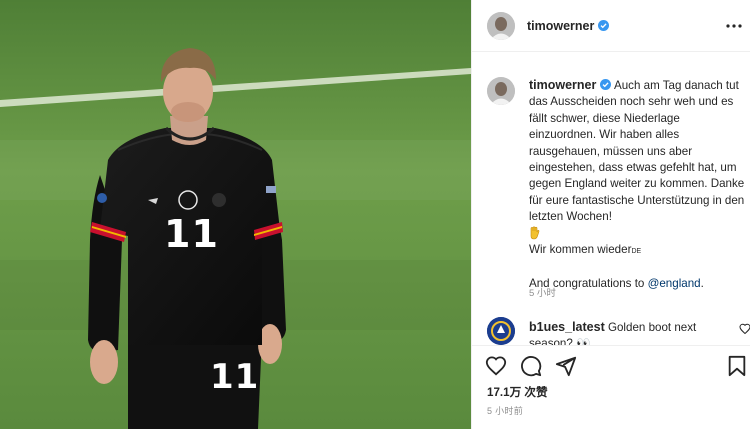 Image resolution: width=750 pixels, height=429 pixels. What do you see at coordinates (734, 26) in the screenshot?
I see `more-options-icon` at bounding box center [734, 26].